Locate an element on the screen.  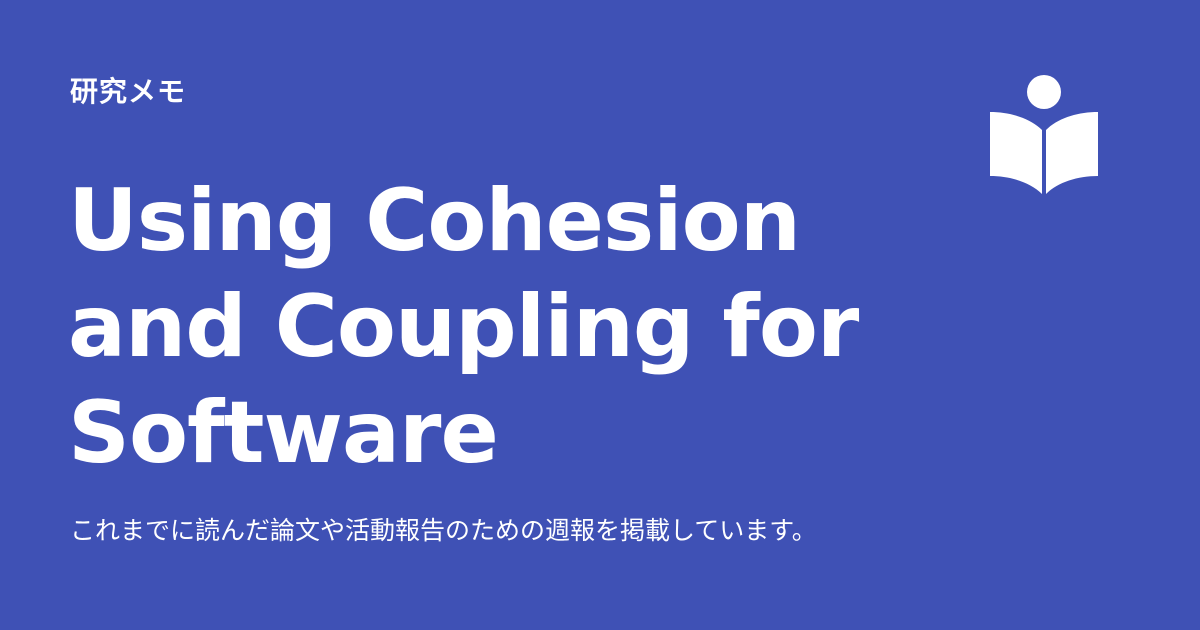
book-reader-icon is located at coordinates (1044, 134).